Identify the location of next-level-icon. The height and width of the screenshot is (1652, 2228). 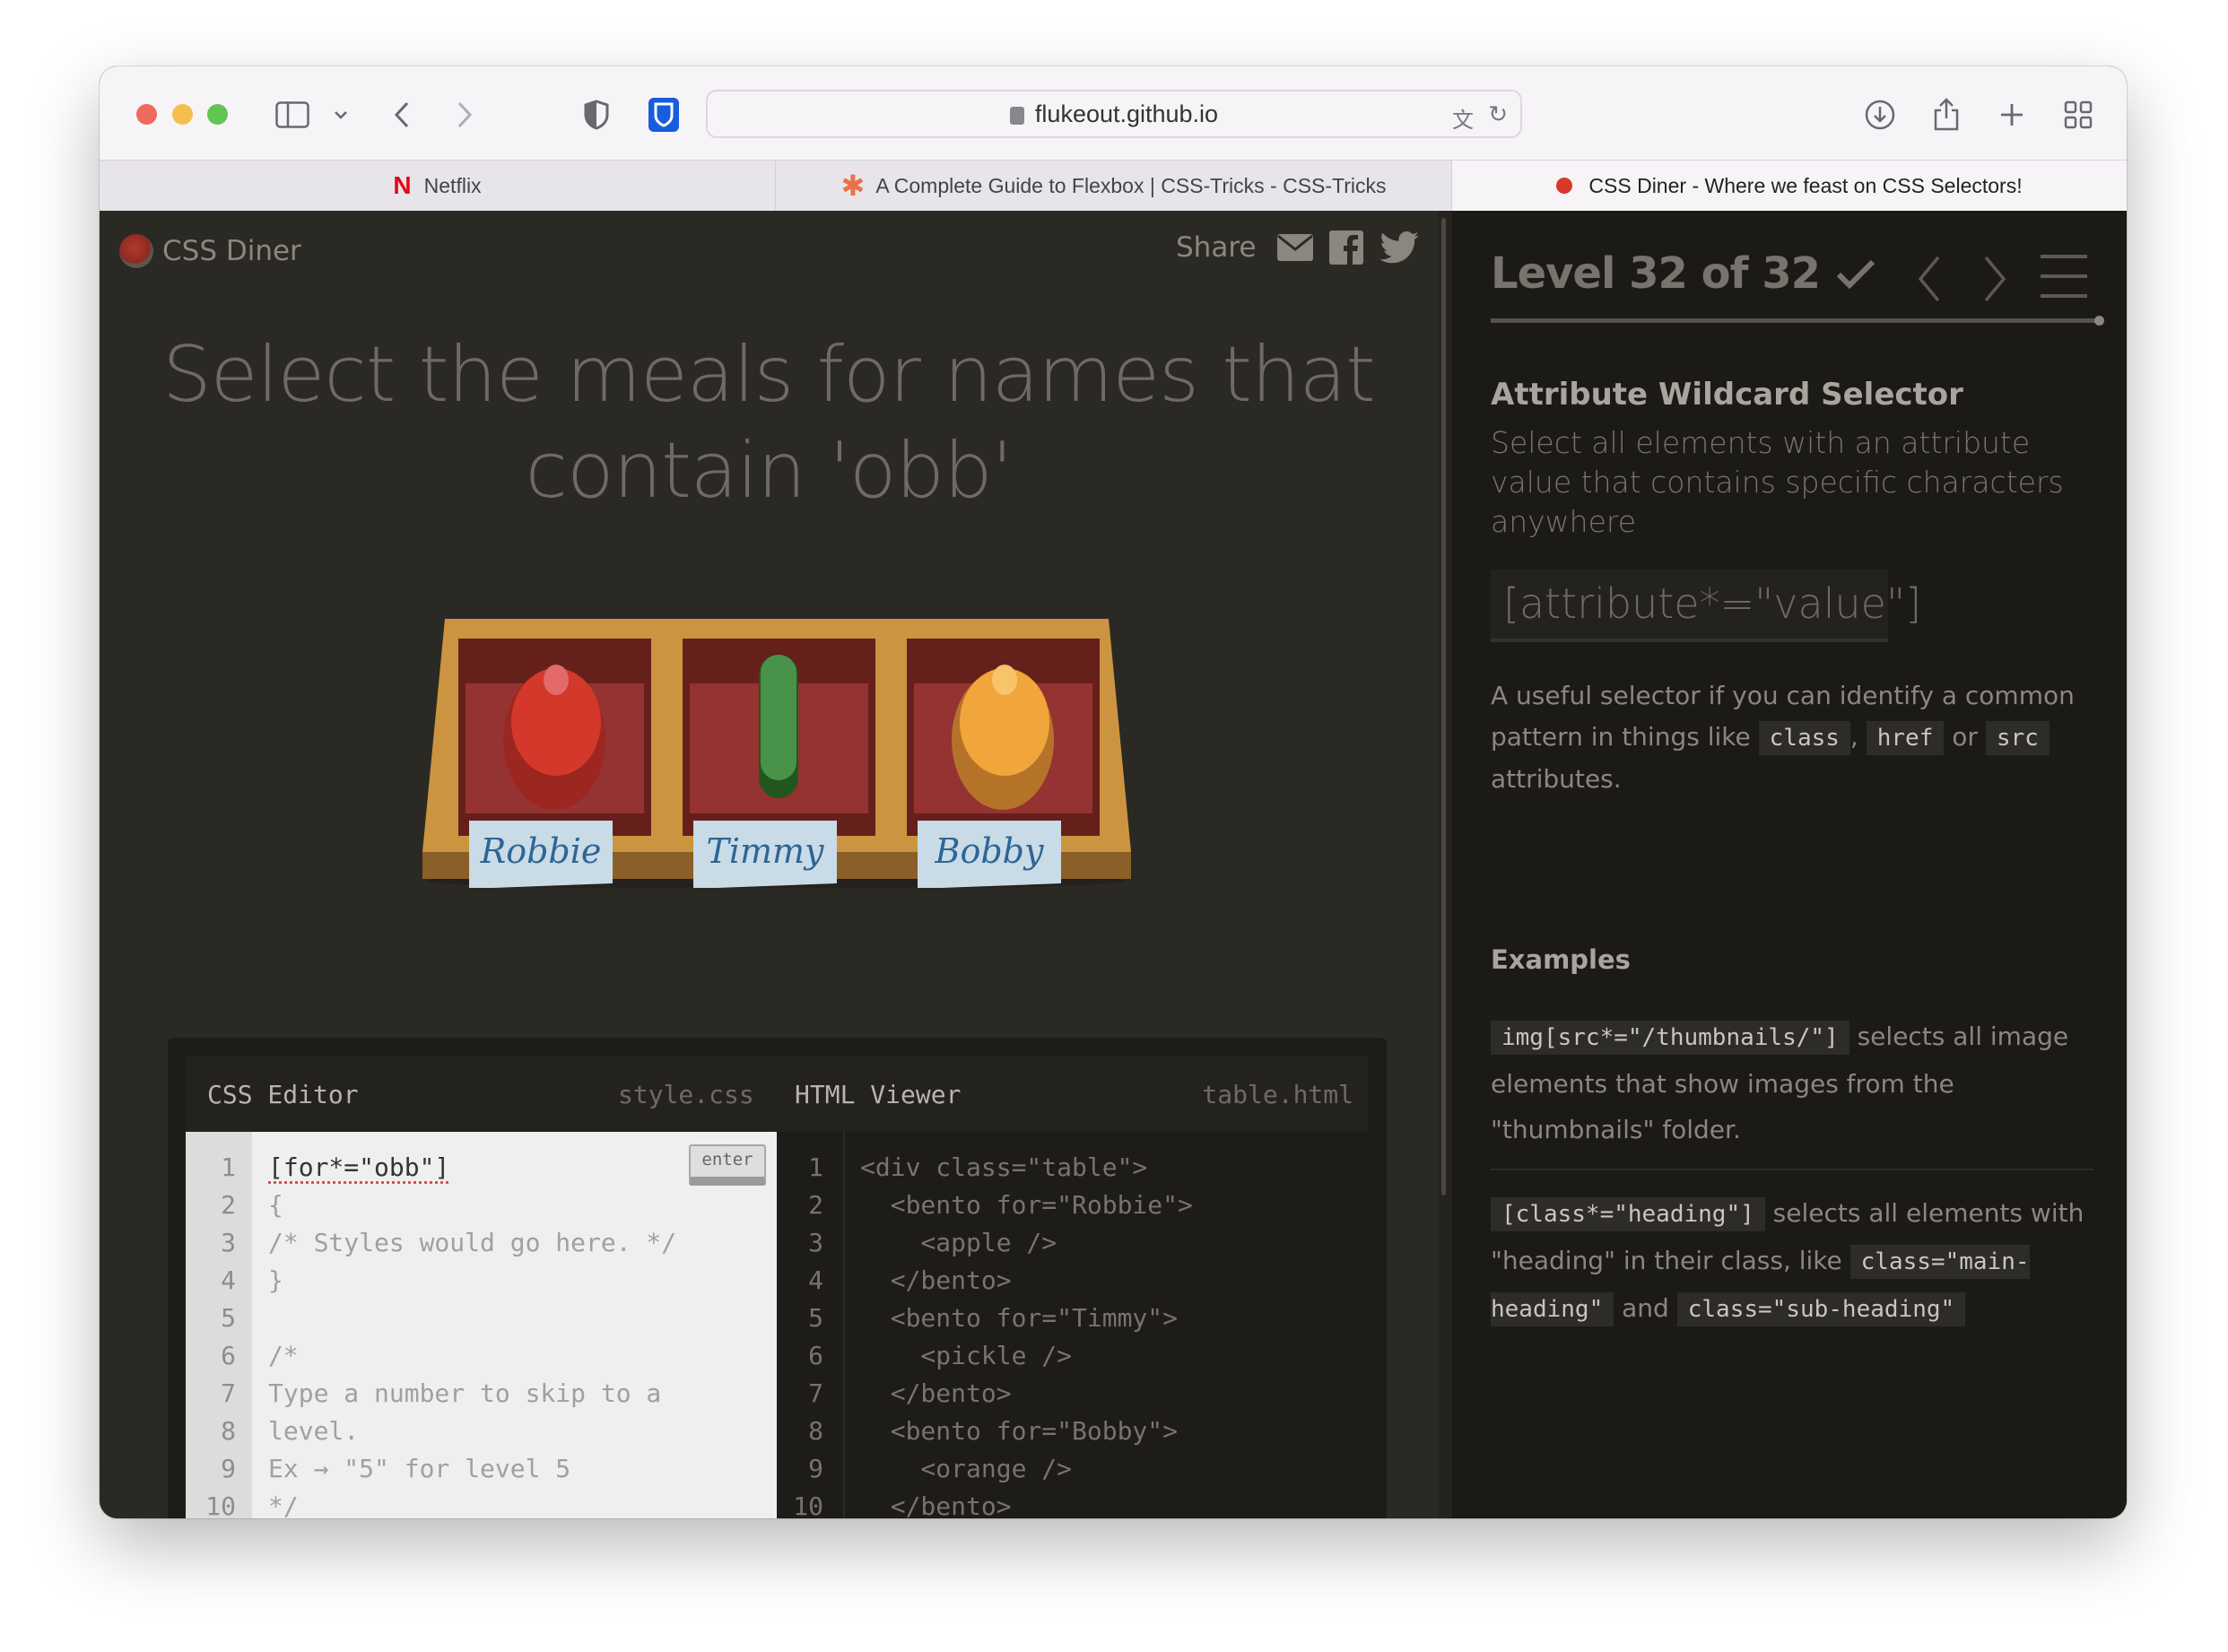
(1994, 279).